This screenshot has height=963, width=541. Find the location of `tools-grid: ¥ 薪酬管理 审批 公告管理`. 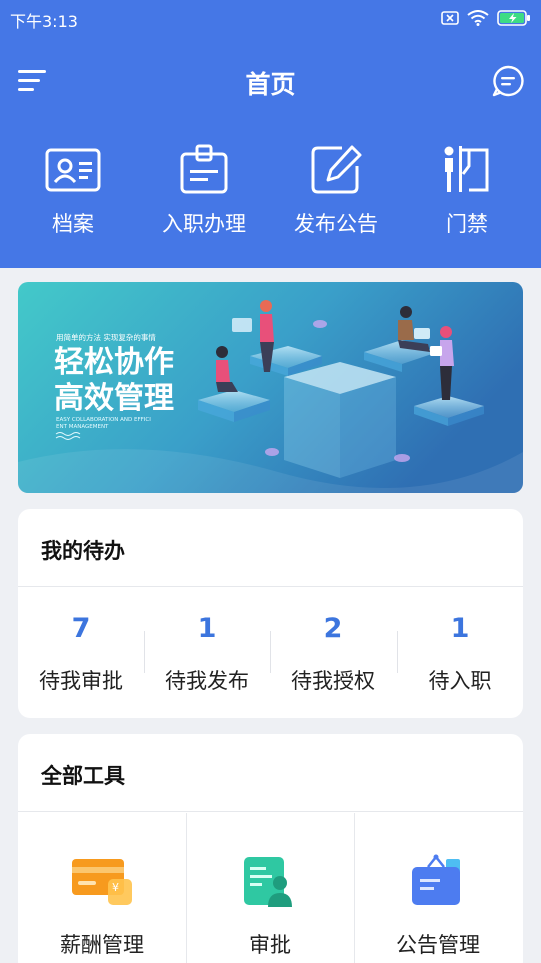

tools-grid: ¥ 薪酬管理 审批 公告管理 is located at coordinates (270, 888).